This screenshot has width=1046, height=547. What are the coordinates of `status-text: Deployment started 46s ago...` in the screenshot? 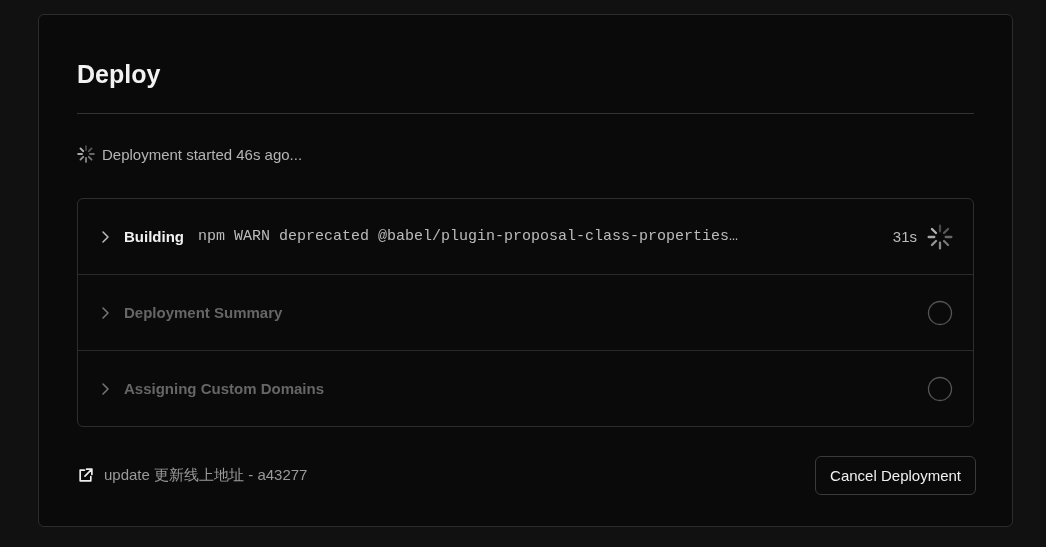 It's located at (202, 154).